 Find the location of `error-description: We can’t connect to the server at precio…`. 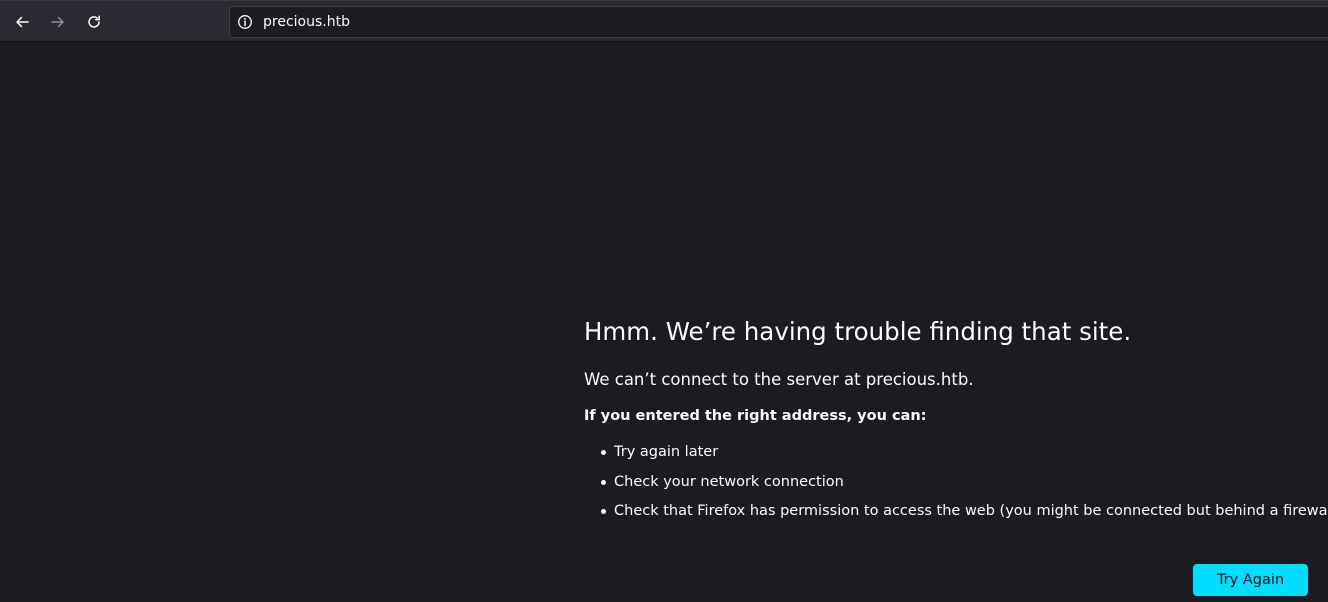

error-description: We can’t connect to the server at precio… is located at coordinates (779, 379).